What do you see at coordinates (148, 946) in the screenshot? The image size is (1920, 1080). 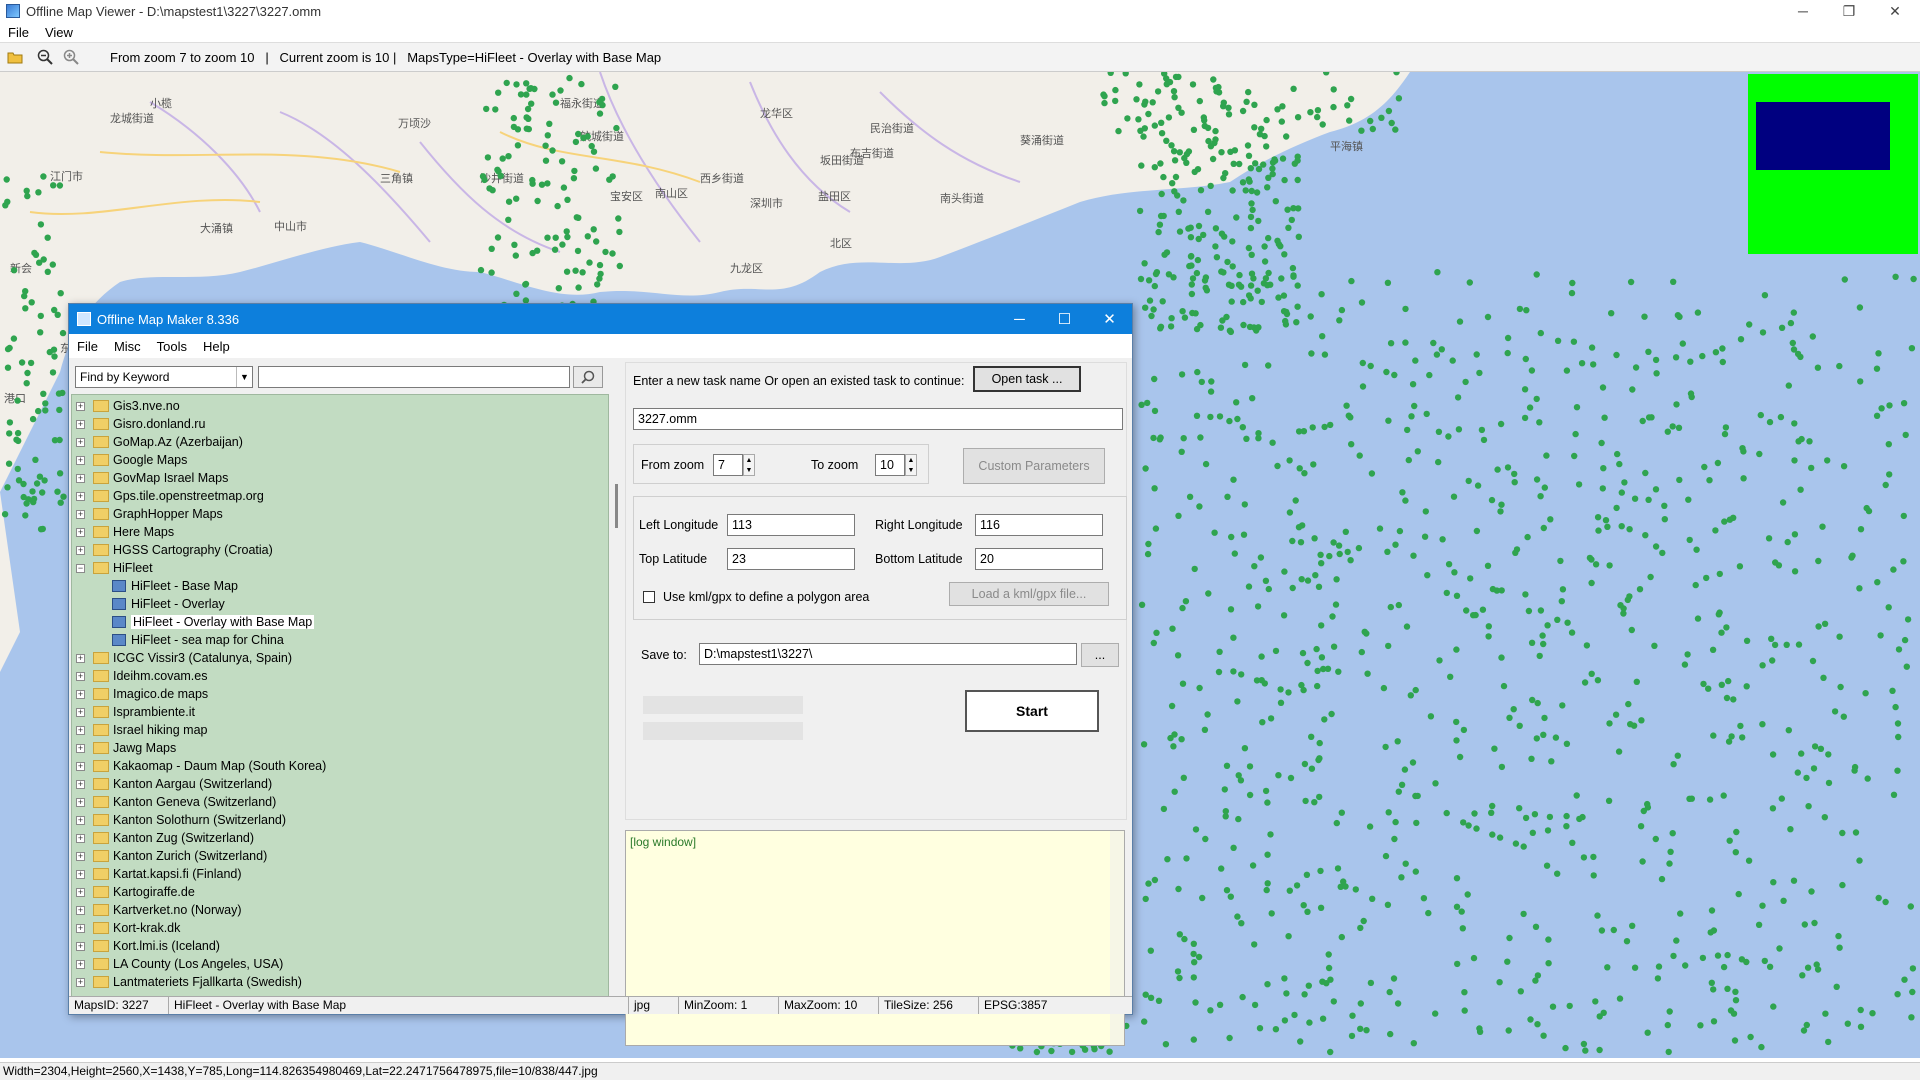 I see `tree-folder-item: + Kort.lmi.is (Iceland)` at bounding box center [148, 946].